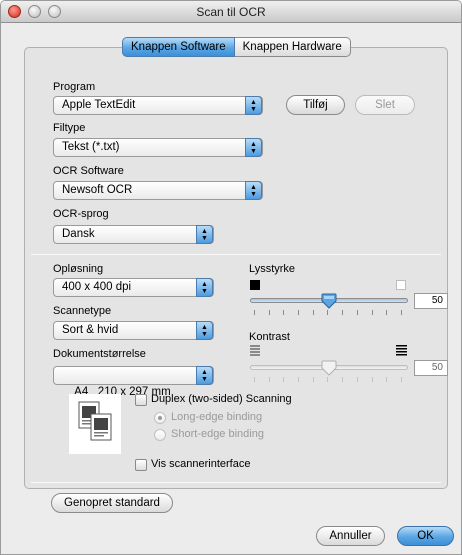 This screenshot has width=462, height=555. Describe the element at coordinates (99, 105) in the screenshot. I see `program-select-value: Apple TextEdit` at that location.